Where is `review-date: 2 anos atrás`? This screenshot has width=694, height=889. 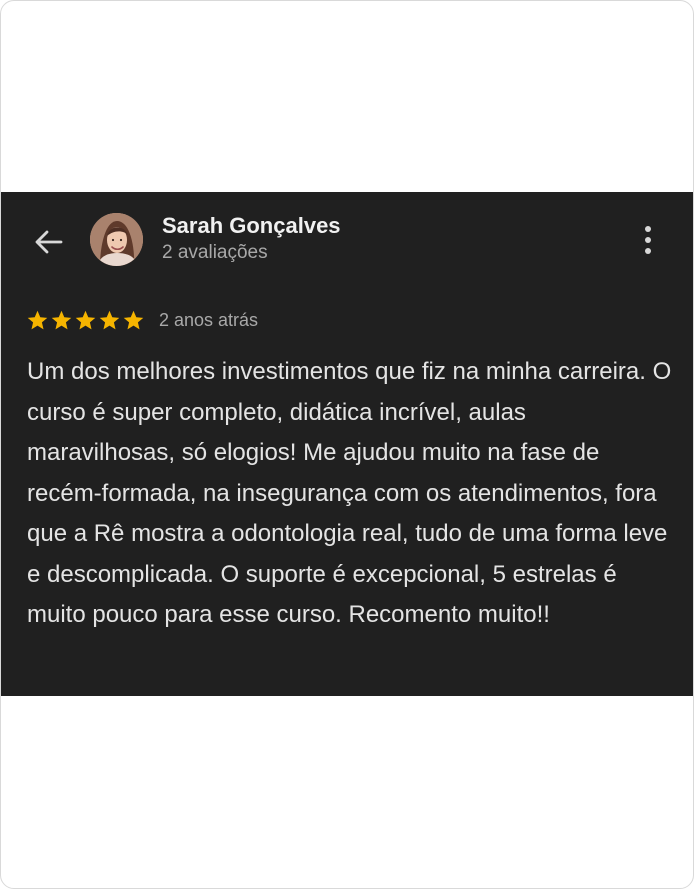 review-date: 2 anos atrás is located at coordinates (209, 320).